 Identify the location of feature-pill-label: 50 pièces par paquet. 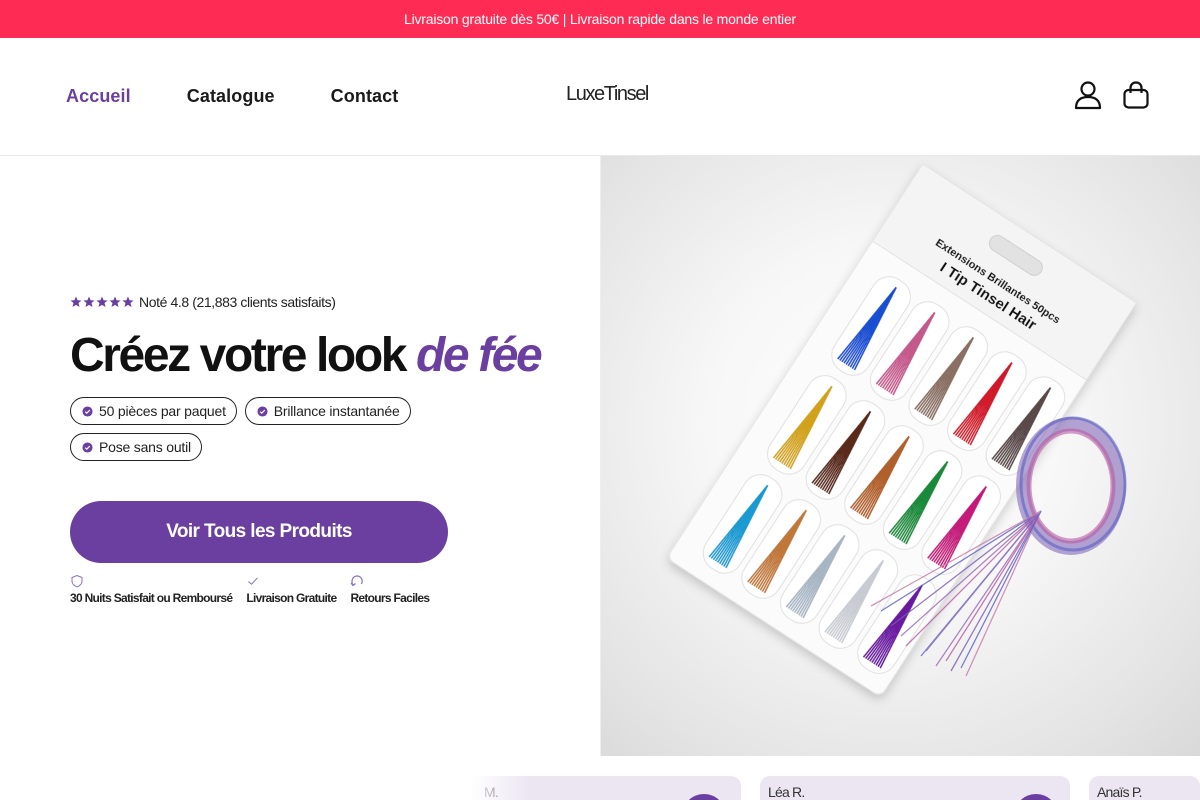
(162, 411).